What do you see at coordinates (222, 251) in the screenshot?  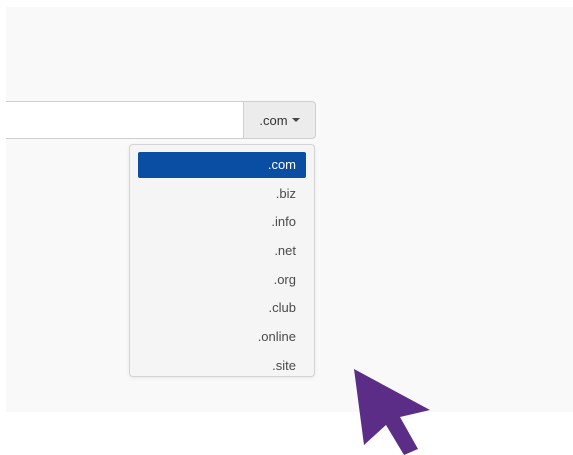 I see `tld-option-net: .net` at bounding box center [222, 251].